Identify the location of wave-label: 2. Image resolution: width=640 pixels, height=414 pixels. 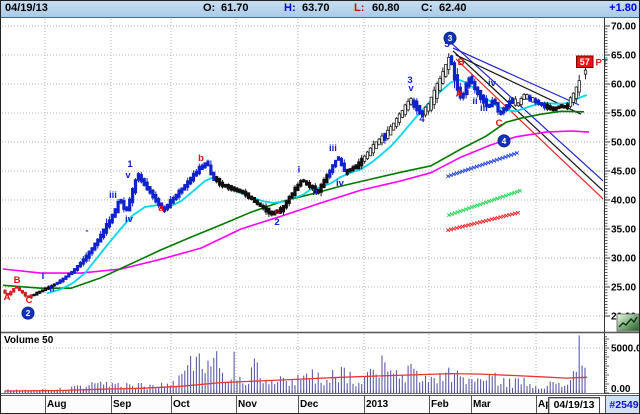
(276, 222).